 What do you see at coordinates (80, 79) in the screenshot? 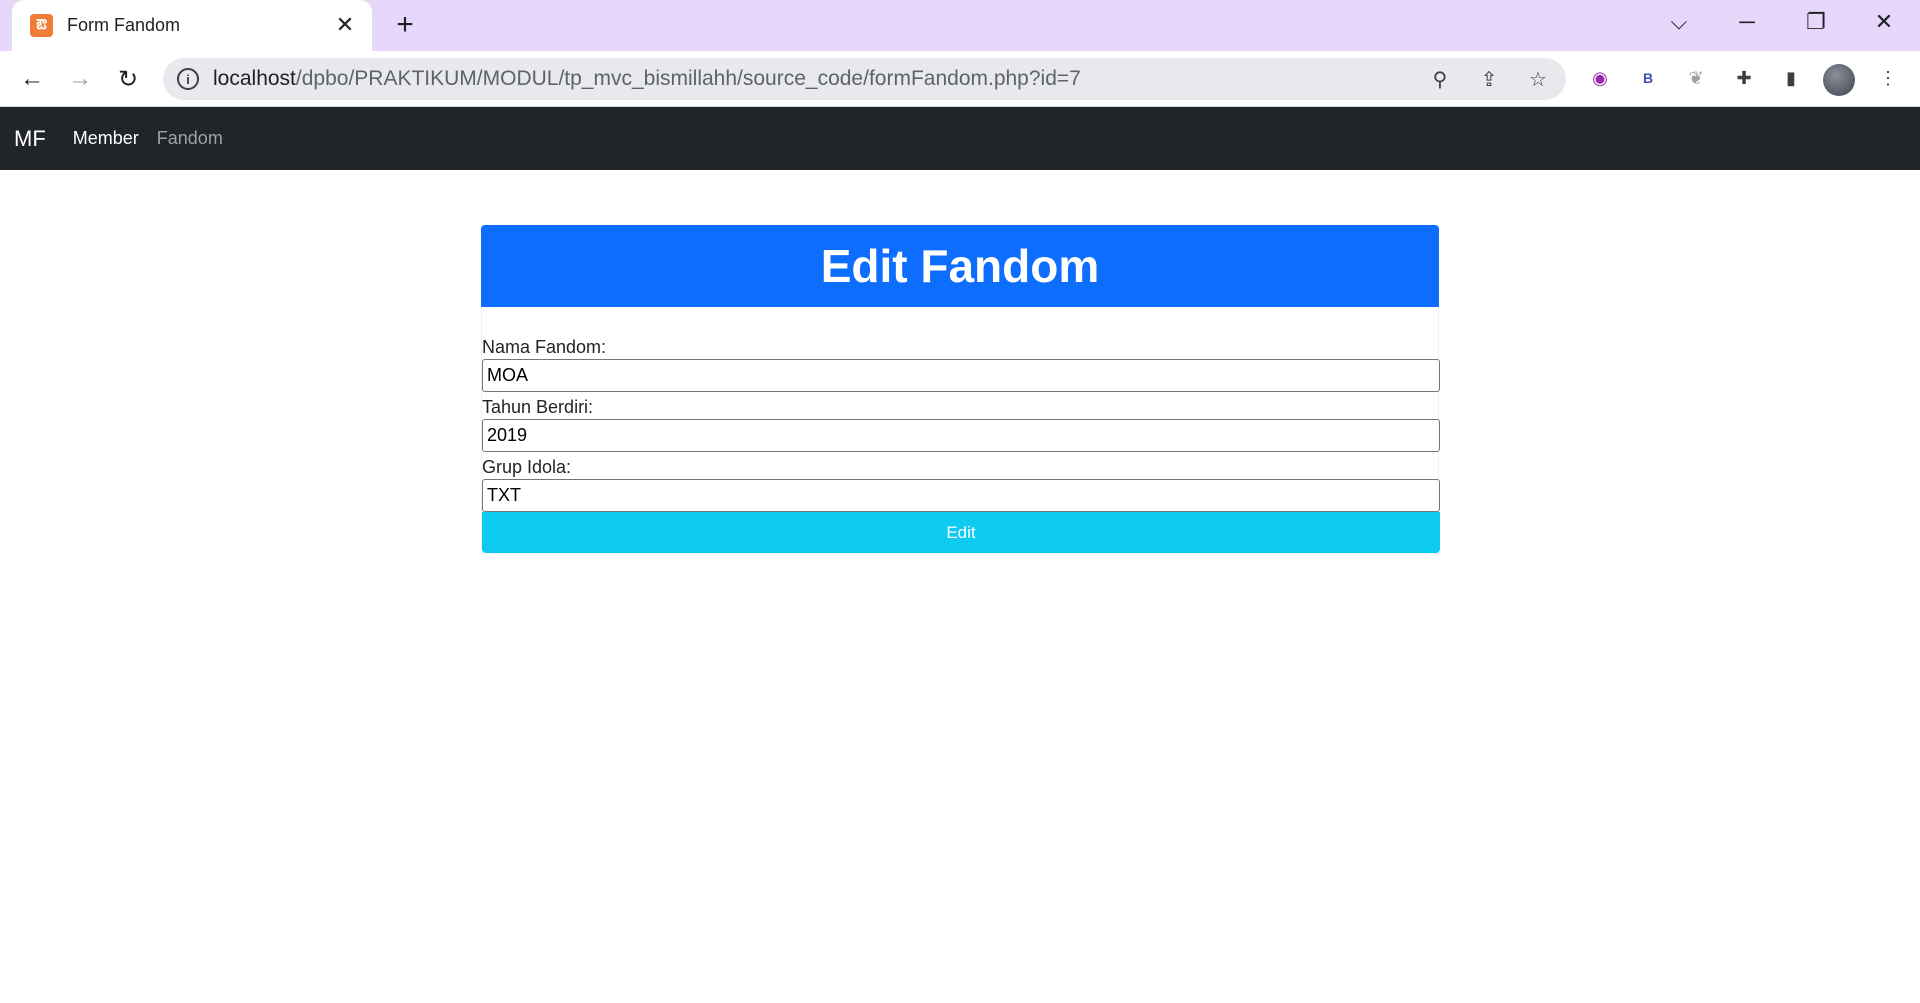
I see `forward-button: →` at bounding box center [80, 79].